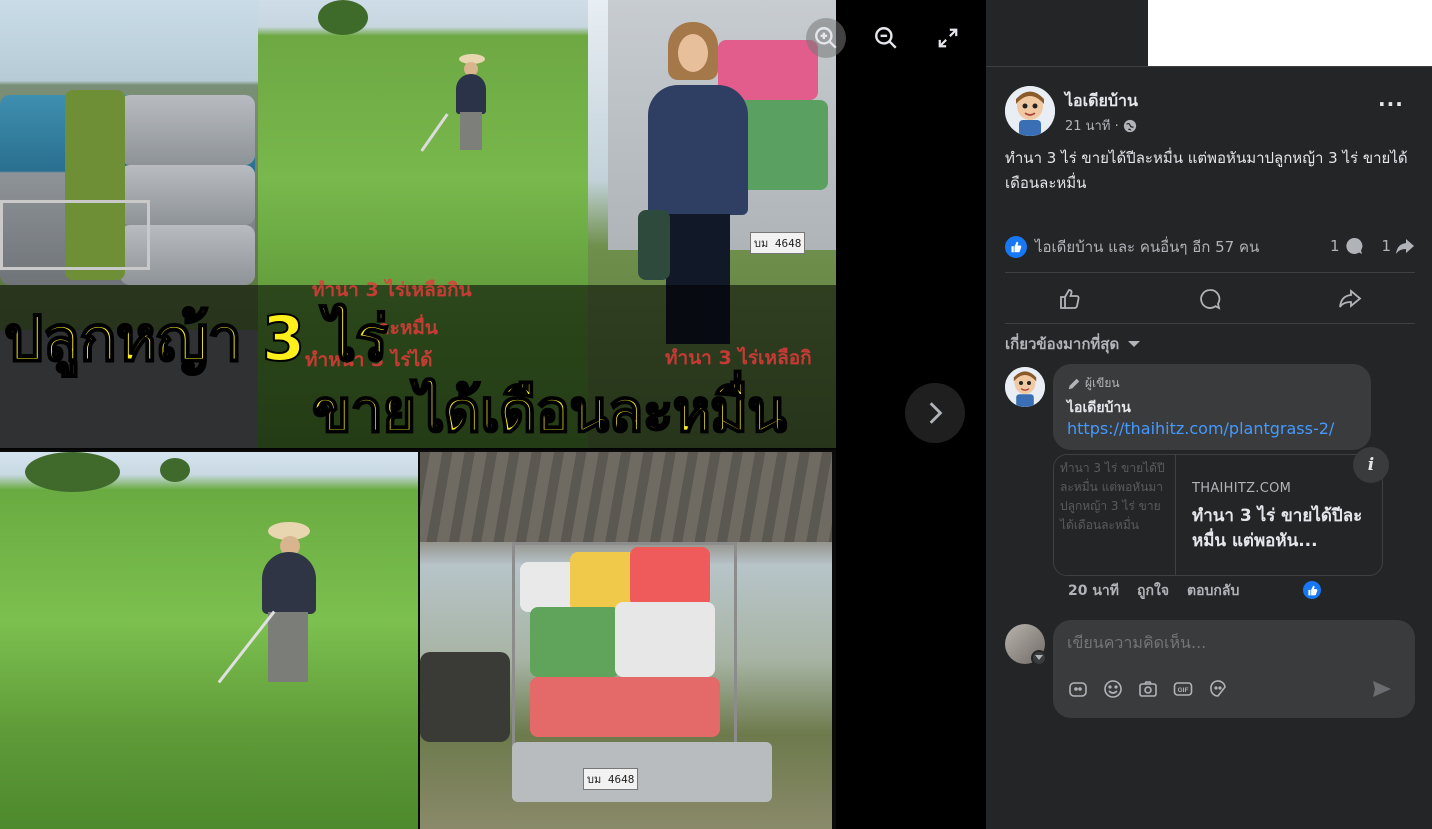 Image resolution: width=1432 pixels, height=829 pixels. What do you see at coordinates (698, 150) in the screenshot?
I see `woman-shirt` at bounding box center [698, 150].